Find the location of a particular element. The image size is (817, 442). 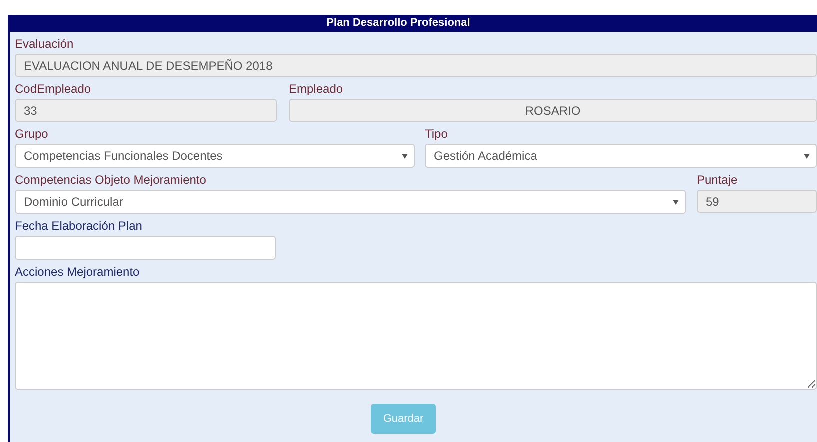

readonly-field: ROSARIO is located at coordinates (553, 110).